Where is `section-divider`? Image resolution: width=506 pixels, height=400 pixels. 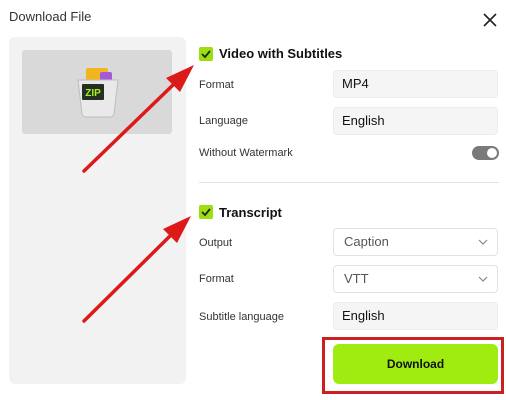 section-divider is located at coordinates (349, 182).